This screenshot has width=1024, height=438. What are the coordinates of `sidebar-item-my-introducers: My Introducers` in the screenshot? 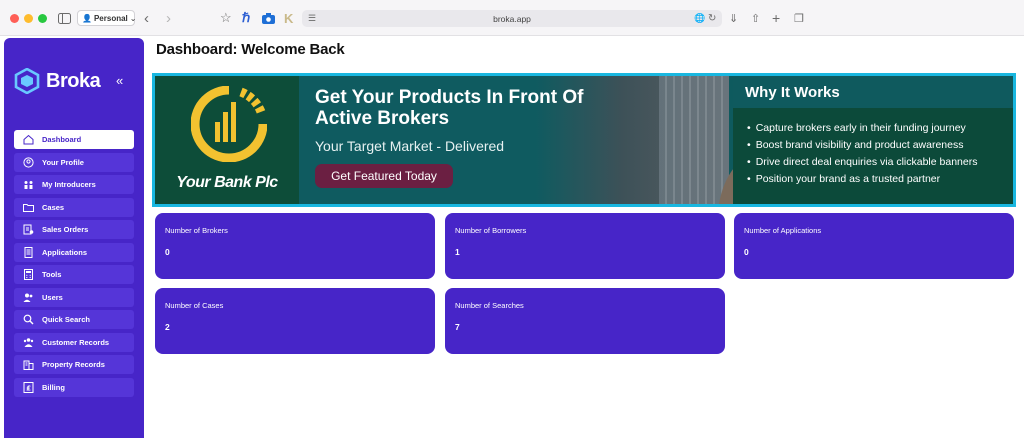 It's located at (74, 184).